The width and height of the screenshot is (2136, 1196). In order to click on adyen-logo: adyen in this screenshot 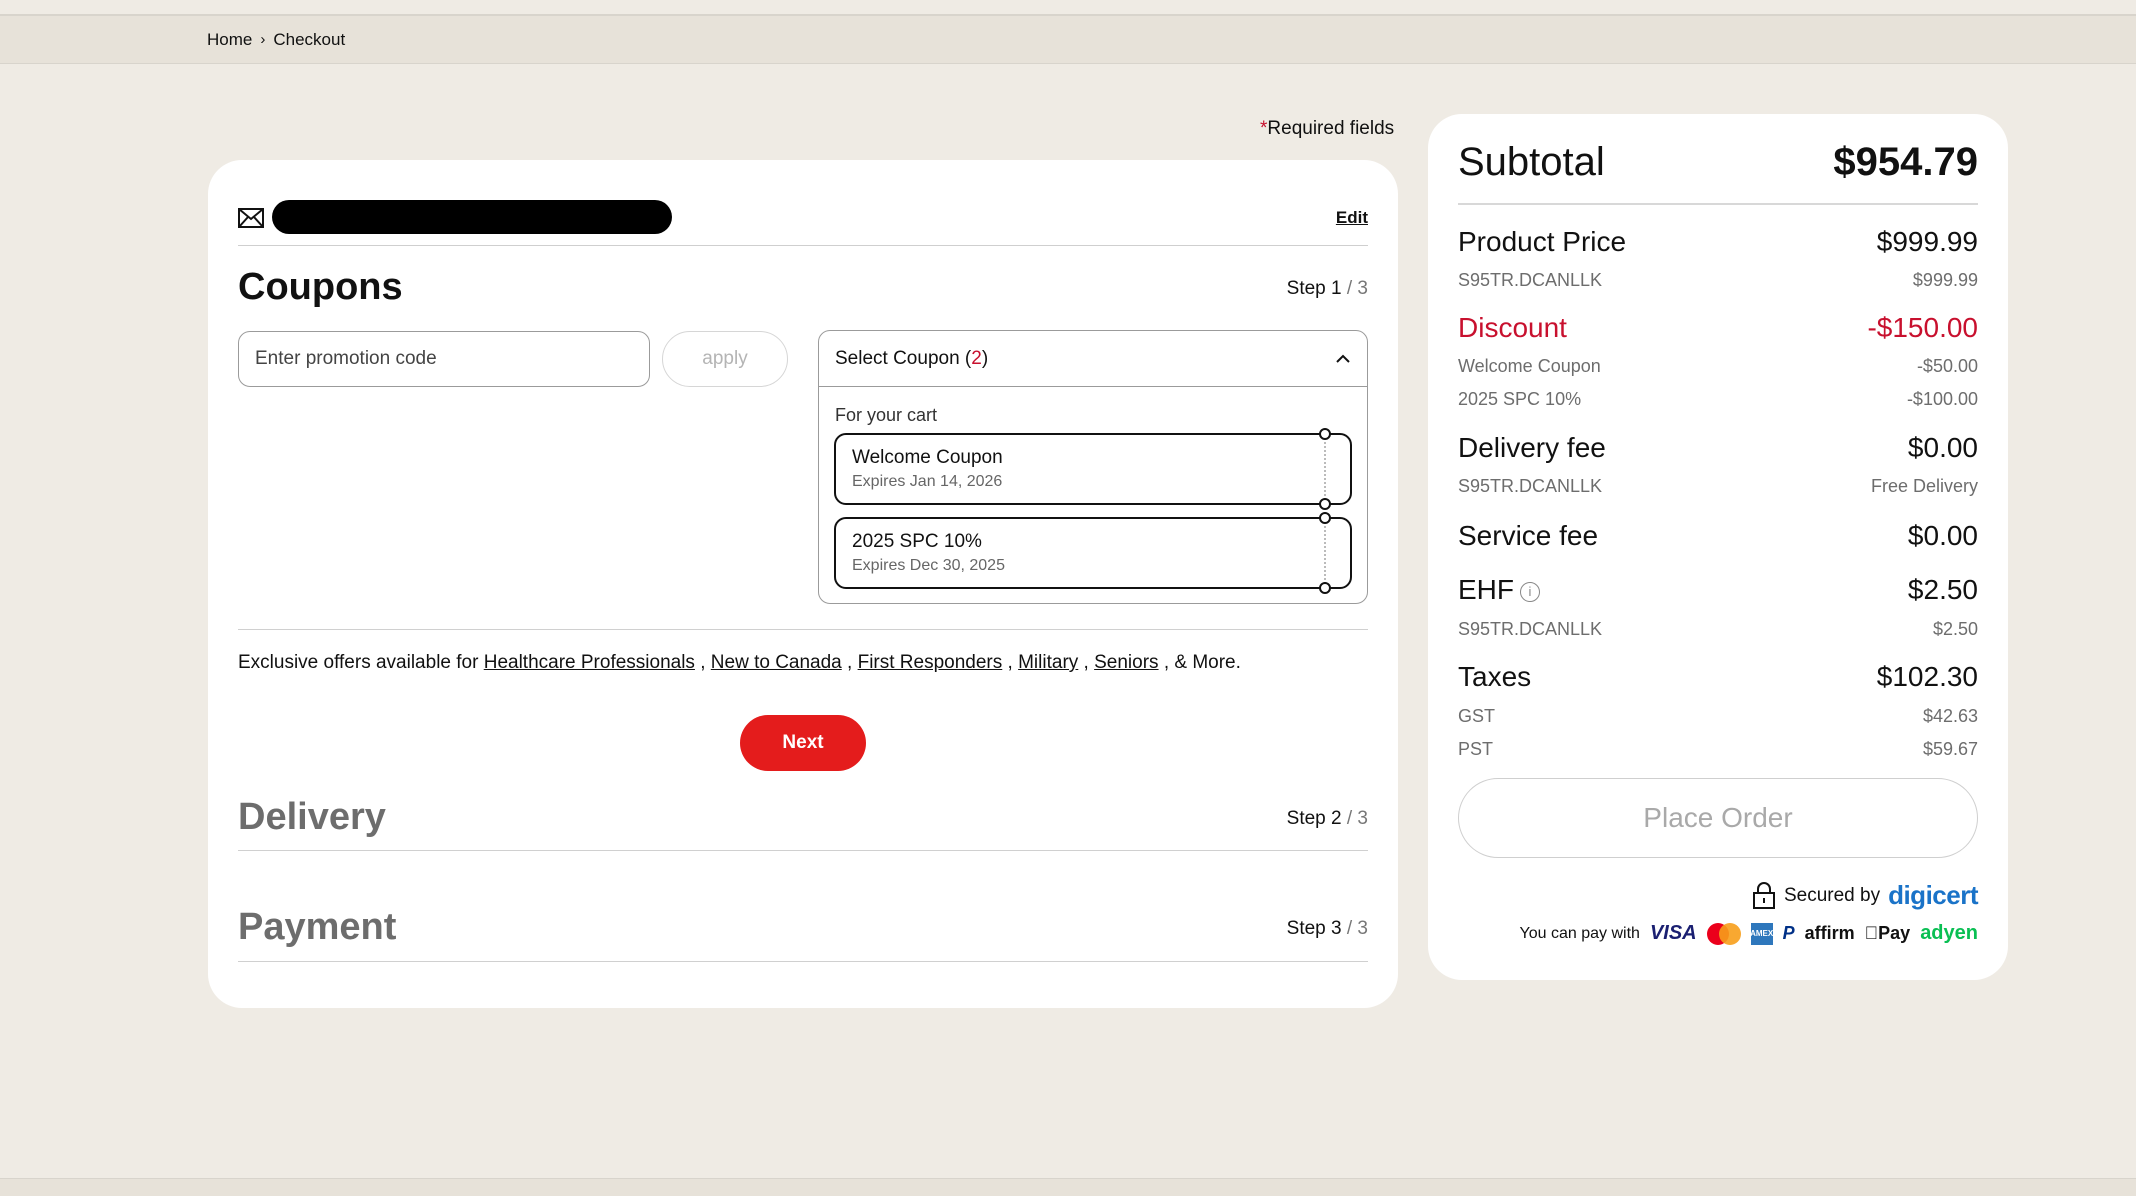, I will do `click(1949, 933)`.